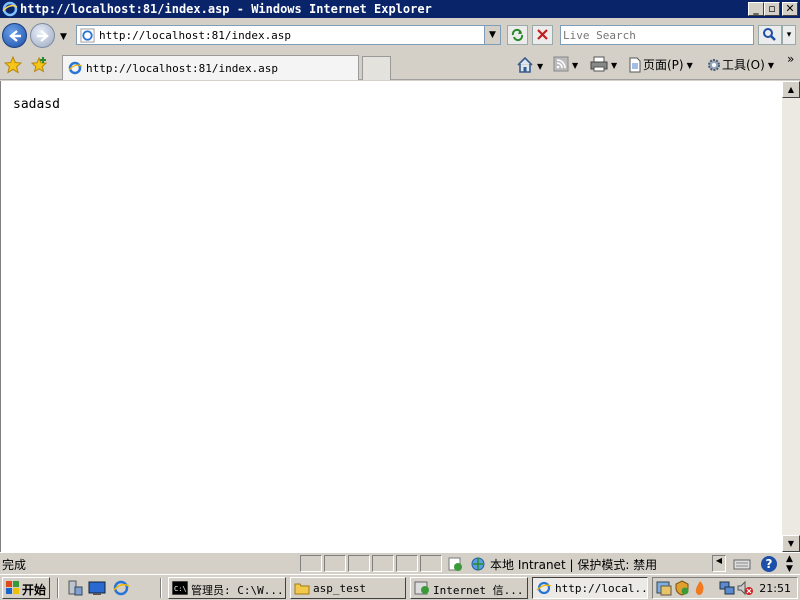  What do you see at coordinates (492, 35) in the screenshot?
I see `address-dropdown: ▼` at bounding box center [492, 35].